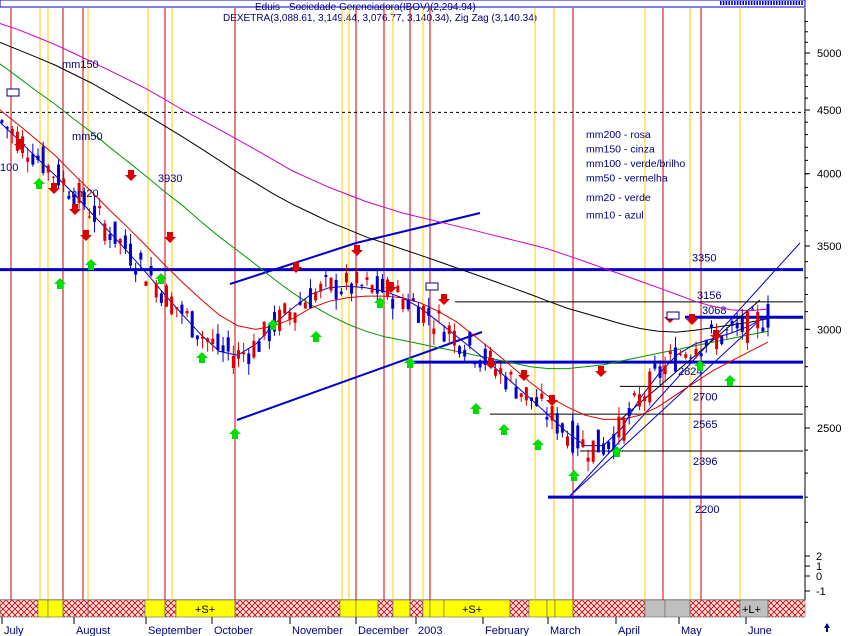 This screenshot has height=636, width=849. What do you see at coordinates (618, 135) in the screenshot?
I see `ma-legend-item: mm200 - rosa` at bounding box center [618, 135].